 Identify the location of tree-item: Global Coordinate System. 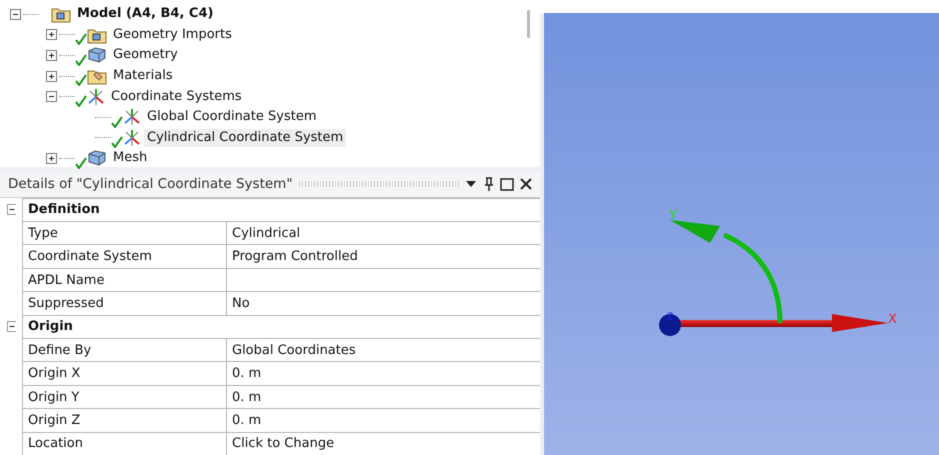
(232, 117).